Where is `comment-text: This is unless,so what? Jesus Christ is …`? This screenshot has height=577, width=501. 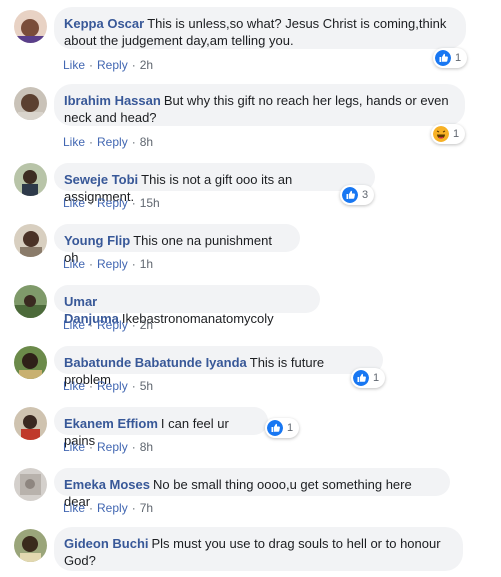 comment-text: This is unless,so what? Jesus Christ is … is located at coordinates (297, 23).